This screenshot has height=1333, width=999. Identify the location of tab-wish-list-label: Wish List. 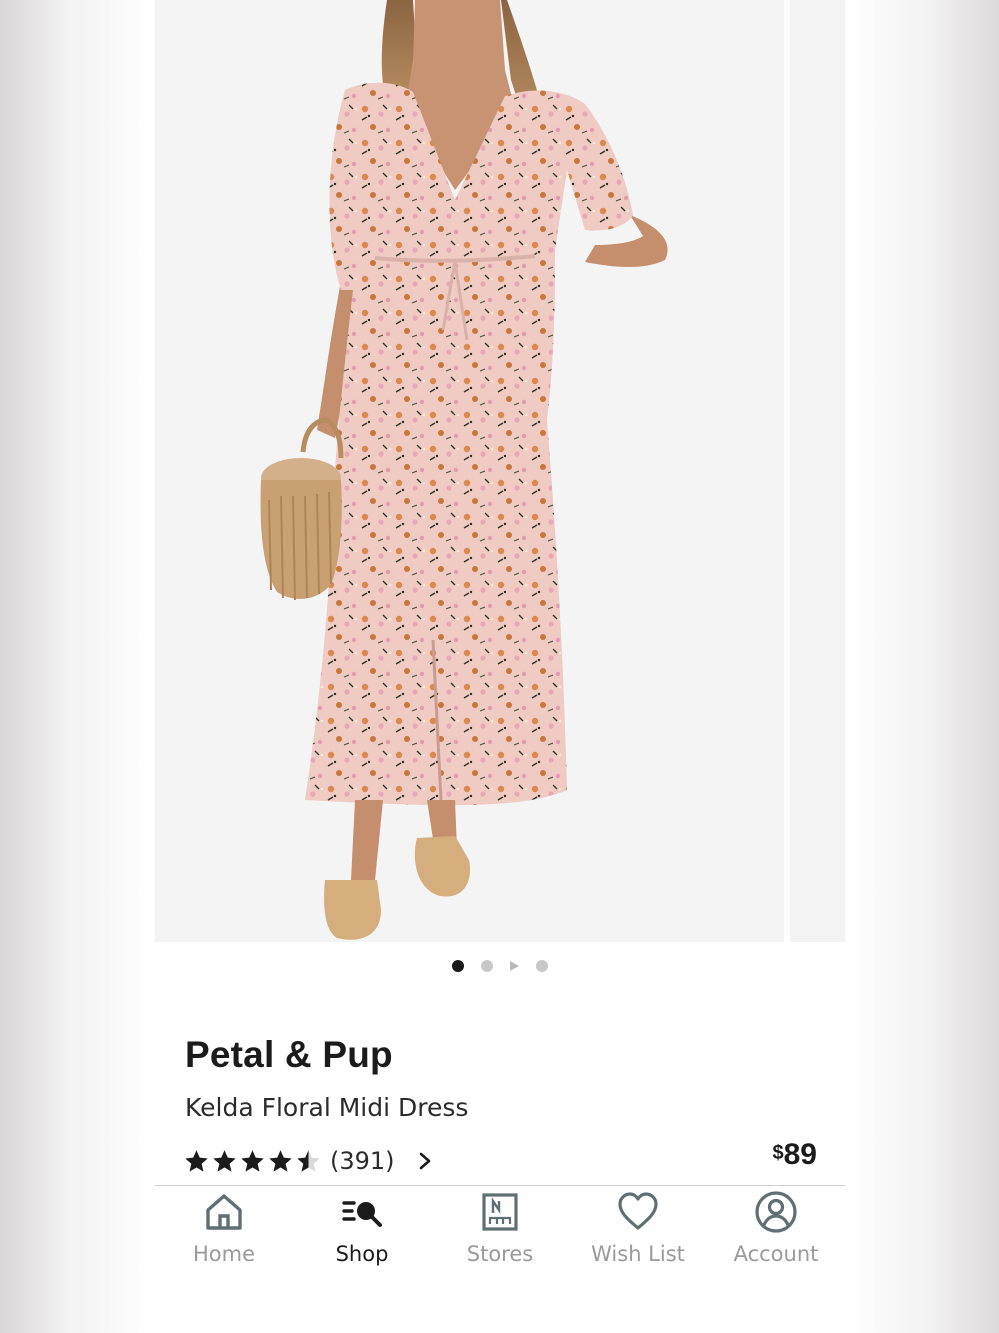
(638, 1254).